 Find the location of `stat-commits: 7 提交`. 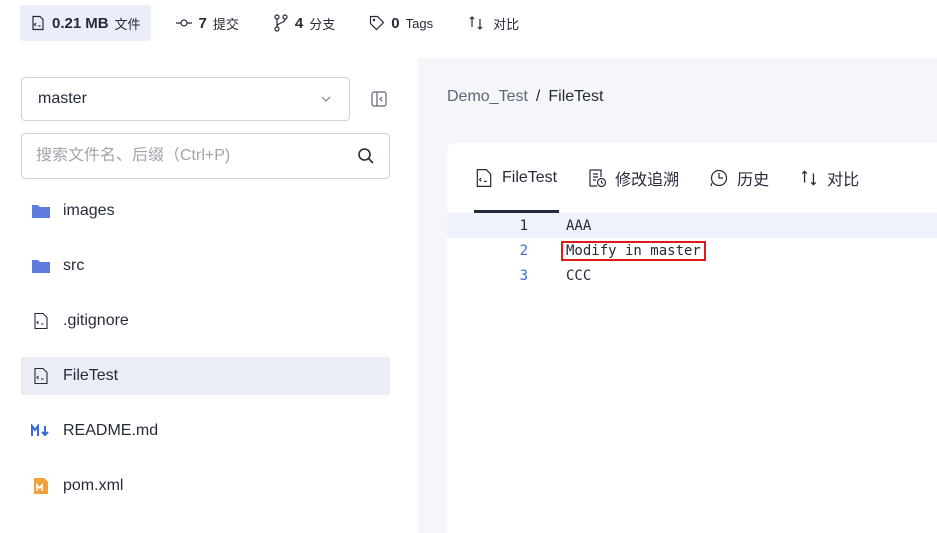

stat-commits: 7 提交 is located at coordinates (207, 23).